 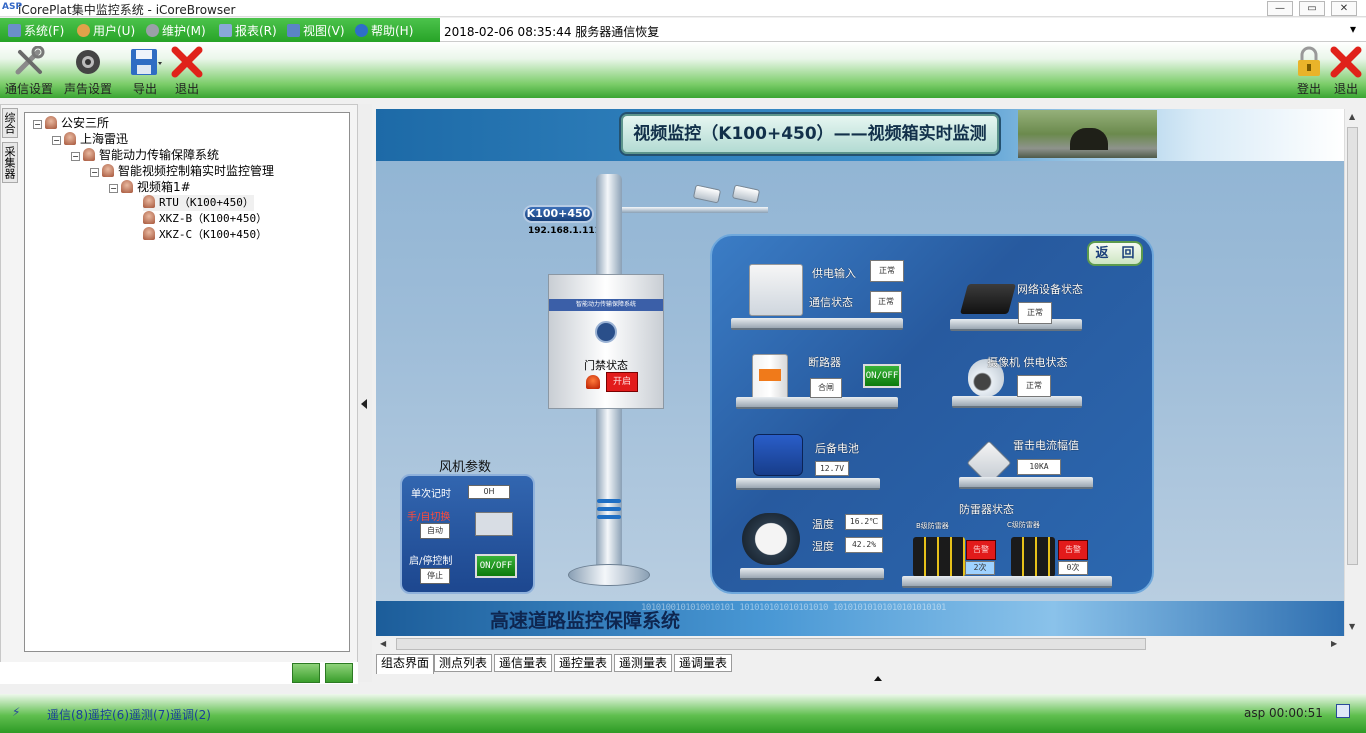 I want to click on scroll-right-icon: ▶, so click(x=1334, y=643).